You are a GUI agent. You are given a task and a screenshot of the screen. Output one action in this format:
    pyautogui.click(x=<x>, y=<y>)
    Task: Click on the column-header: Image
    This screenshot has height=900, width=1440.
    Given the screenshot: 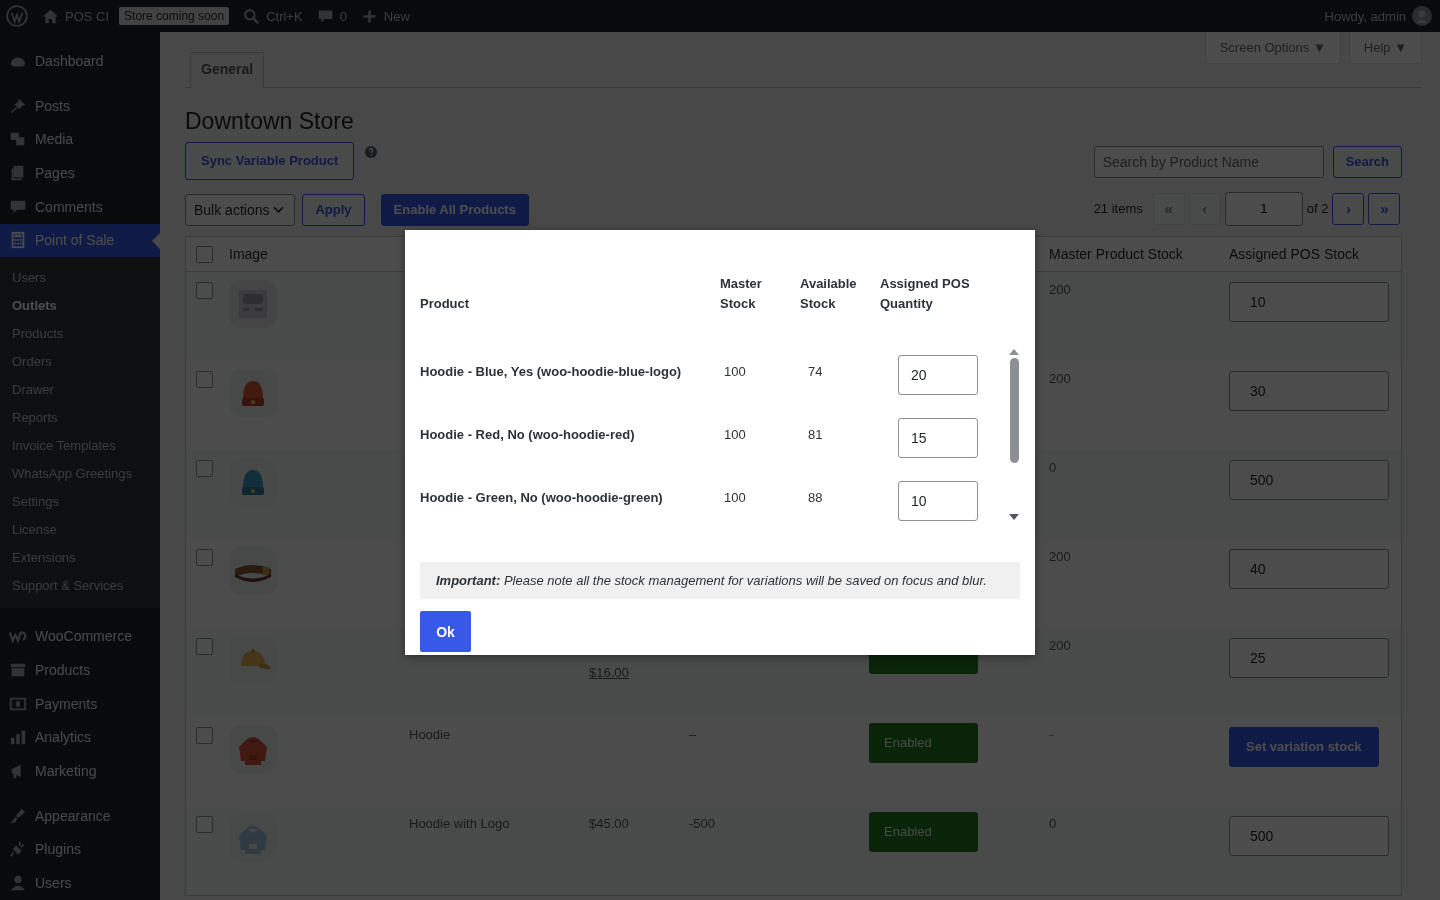 What is the action you would take?
    pyautogui.click(x=248, y=253)
    